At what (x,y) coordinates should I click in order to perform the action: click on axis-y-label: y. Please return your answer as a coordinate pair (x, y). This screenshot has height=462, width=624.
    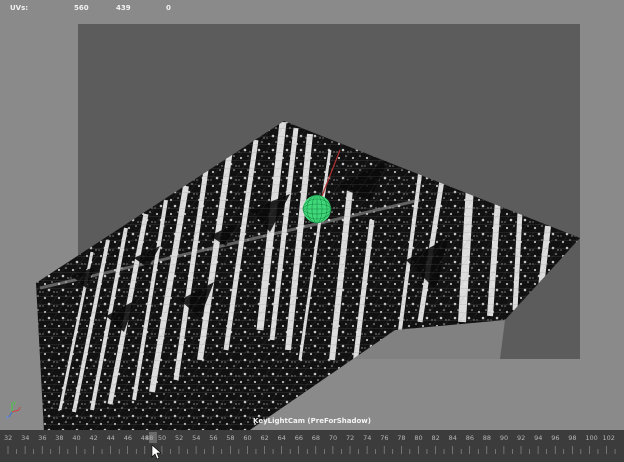
    Looking at the image, I should click on (14, 403).